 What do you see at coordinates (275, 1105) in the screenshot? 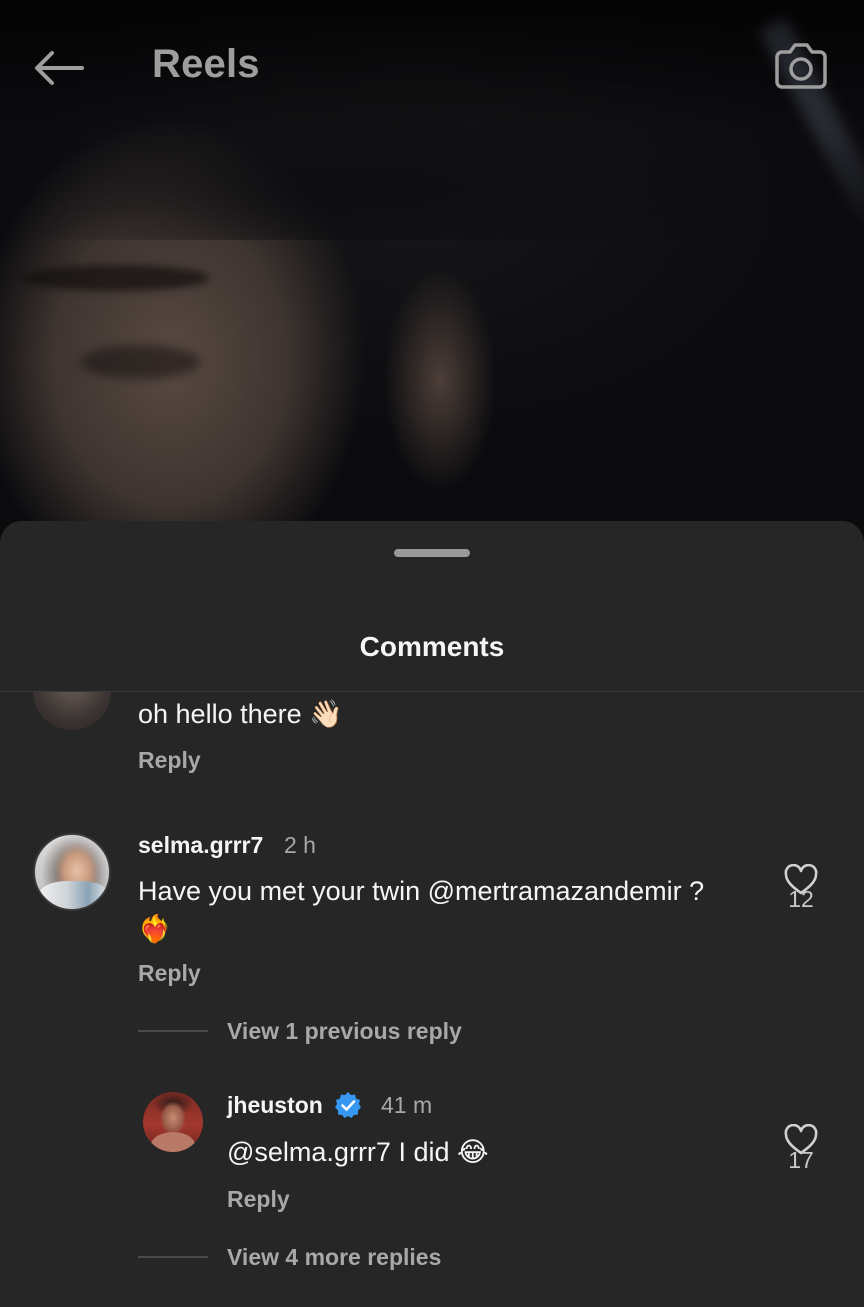
I see `reply-username: jheuston` at bounding box center [275, 1105].